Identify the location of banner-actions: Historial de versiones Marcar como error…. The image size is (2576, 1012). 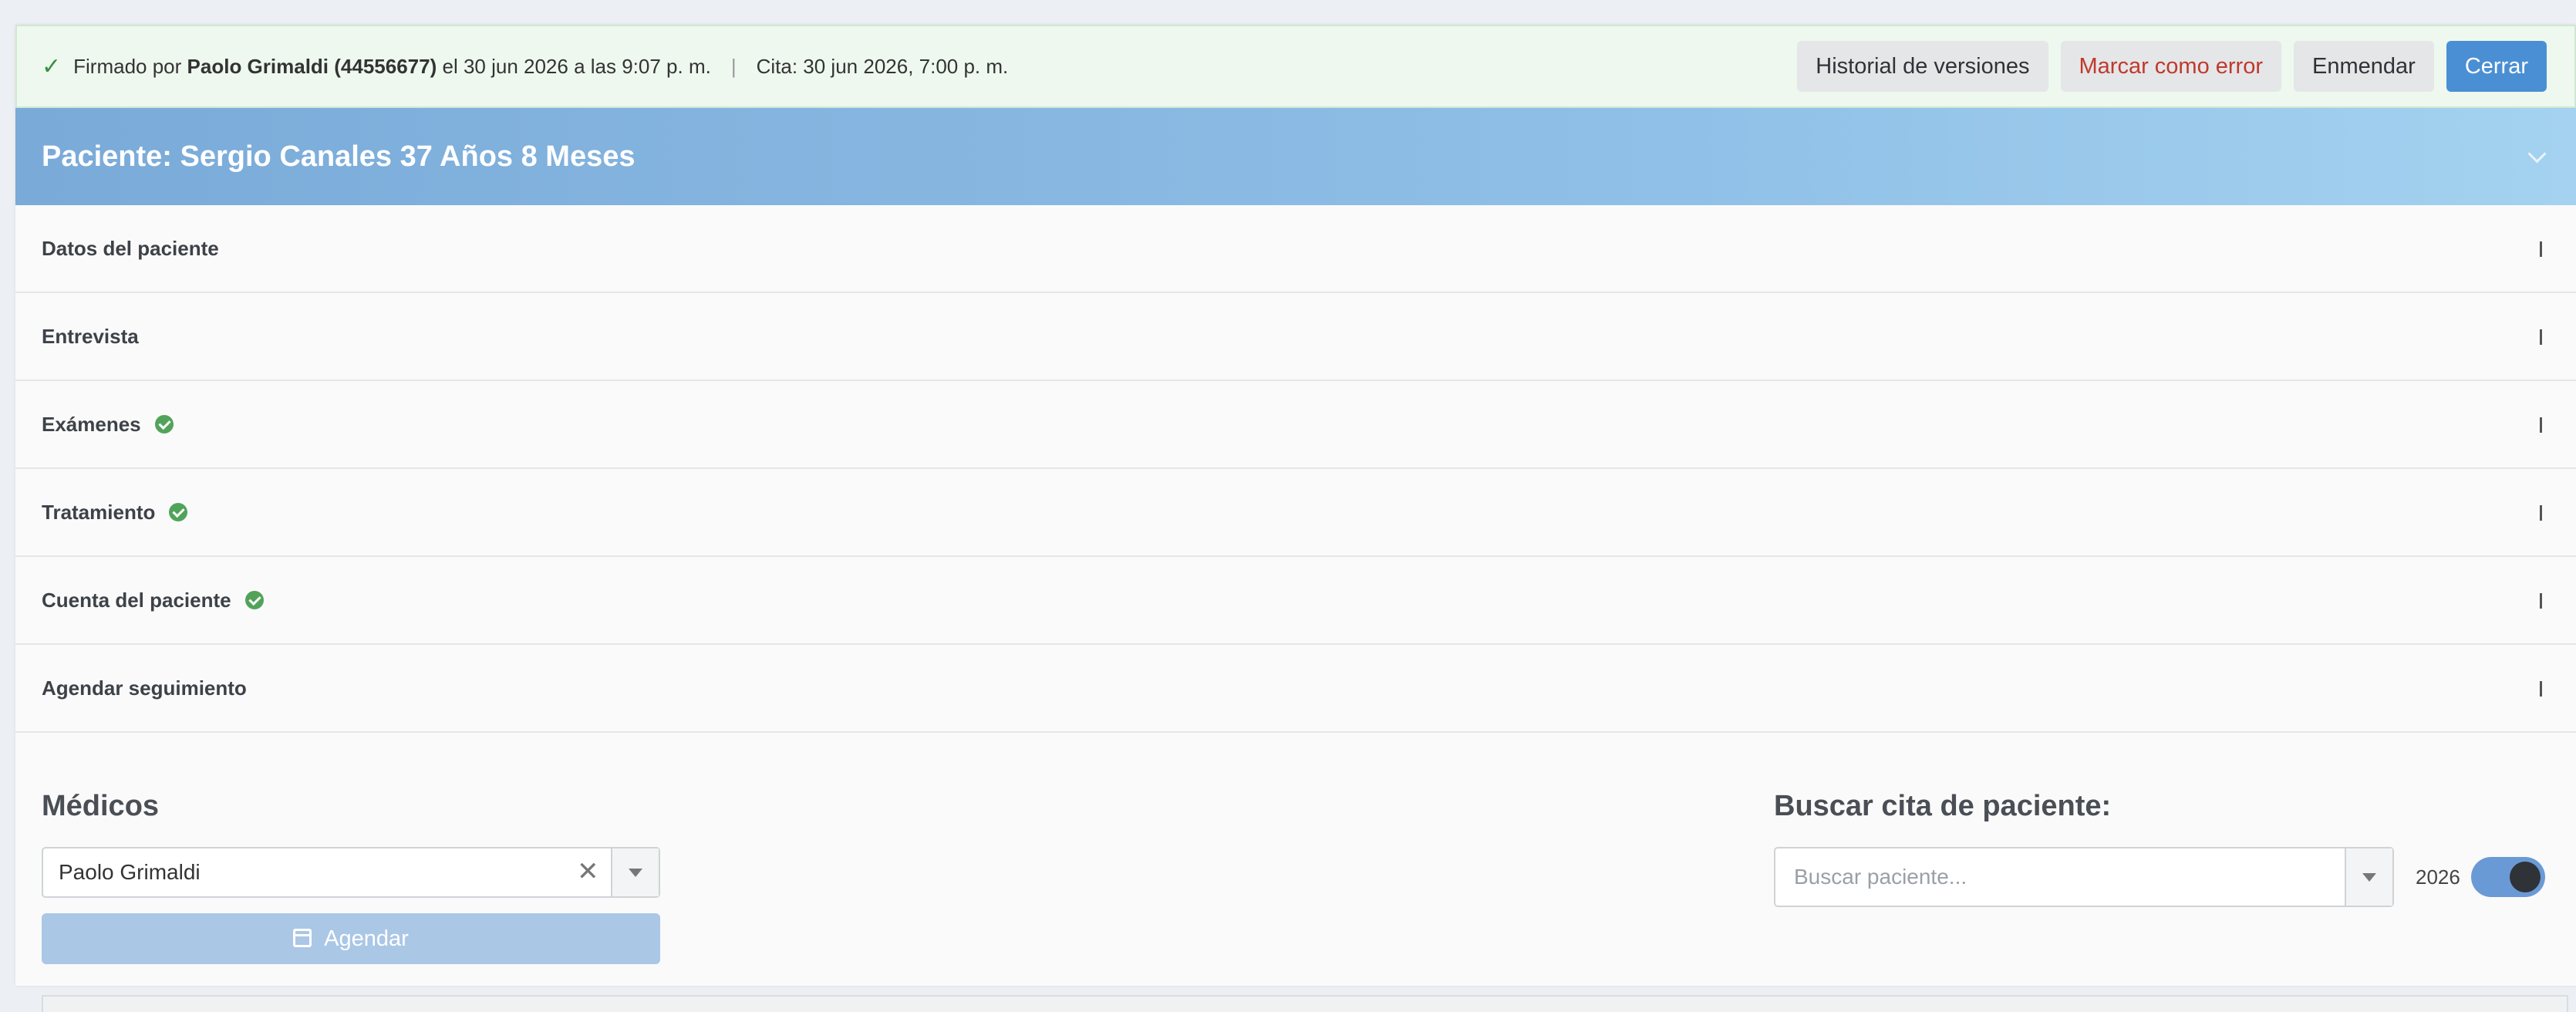
(2172, 67).